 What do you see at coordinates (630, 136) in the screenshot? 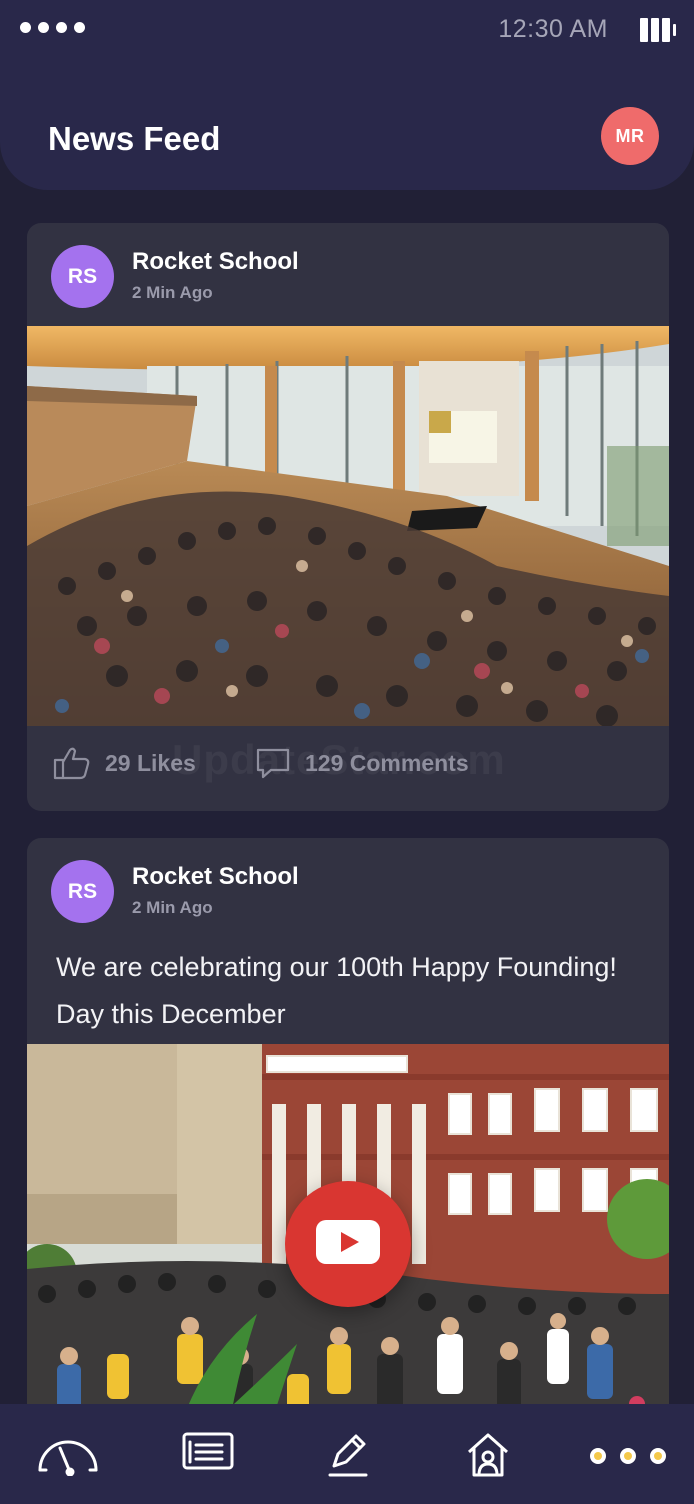
I see `user-avatar: MR` at bounding box center [630, 136].